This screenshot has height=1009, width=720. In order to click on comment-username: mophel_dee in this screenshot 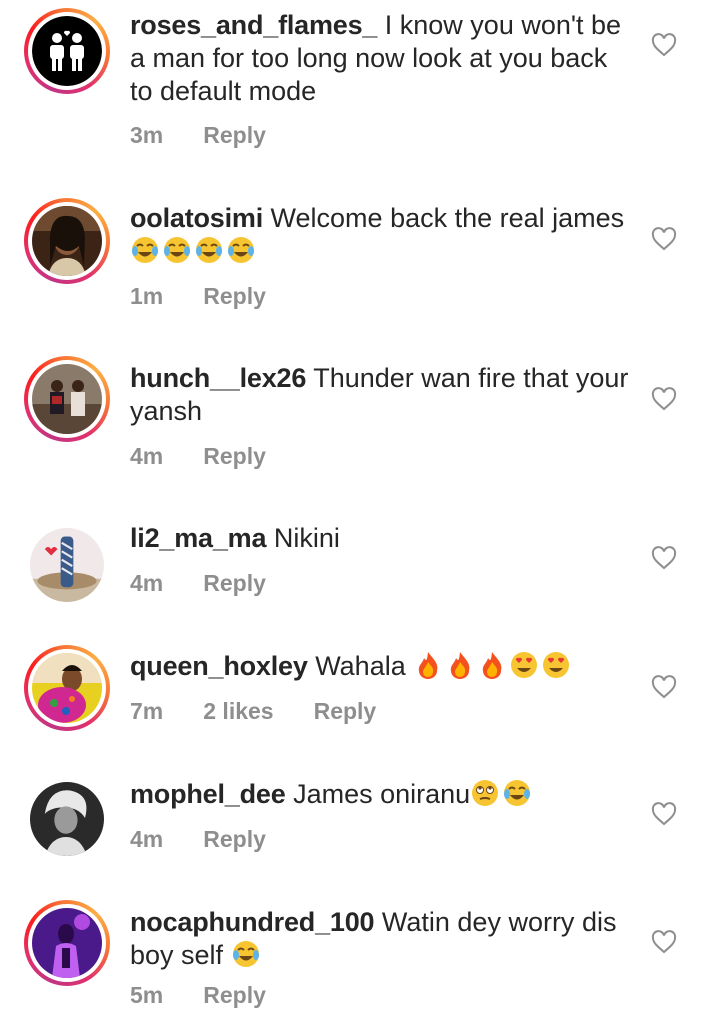, I will do `click(208, 794)`.